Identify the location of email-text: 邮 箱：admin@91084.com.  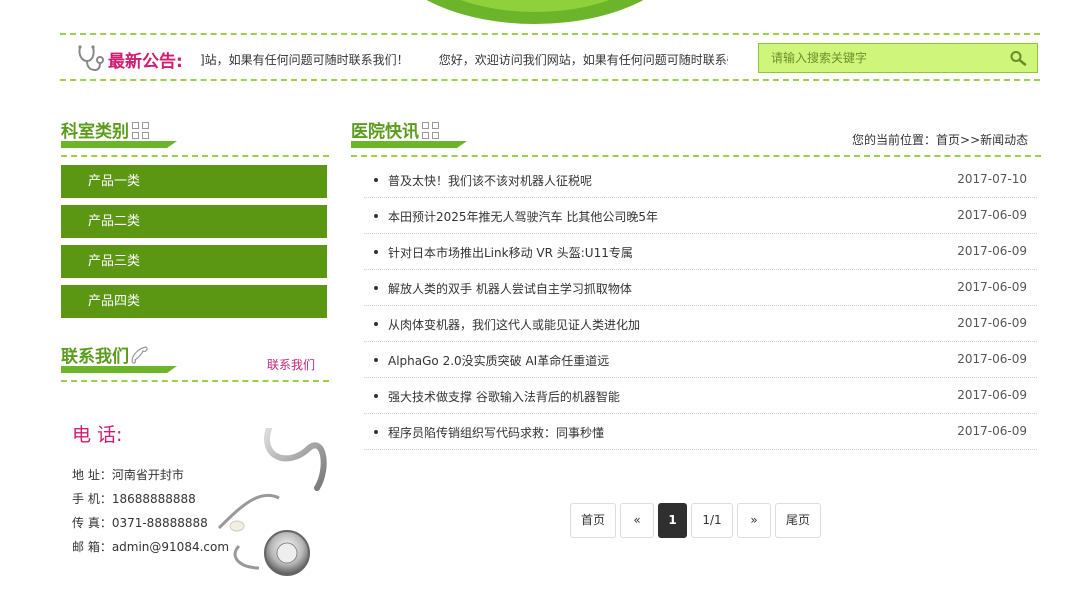
(151, 547).